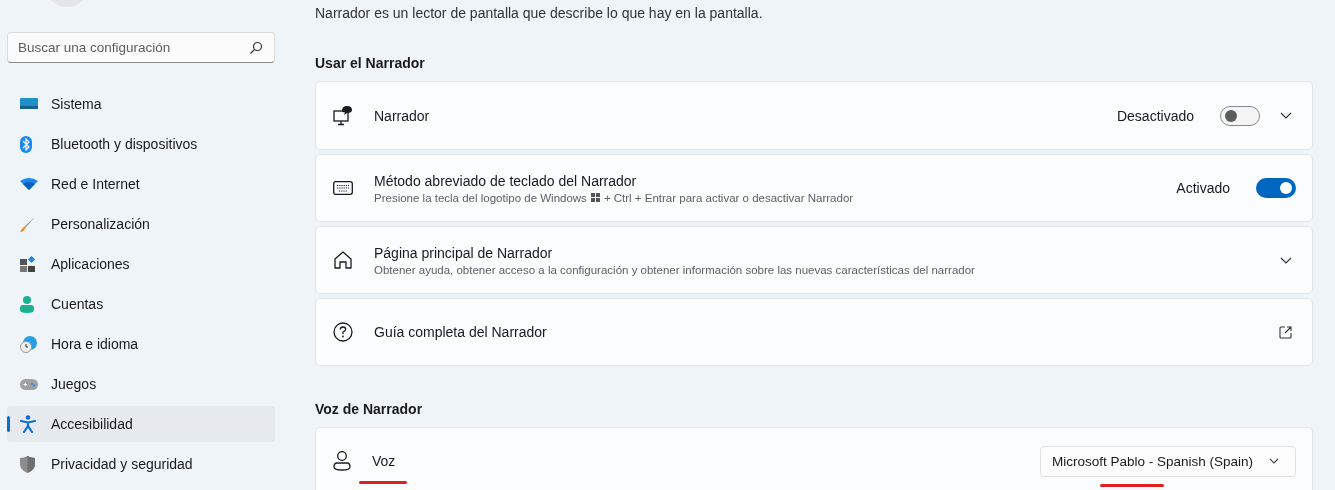  What do you see at coordinates (384, 461) in the screenshot?
I see `setting-title: Voz` at bounding box center [384, 461].